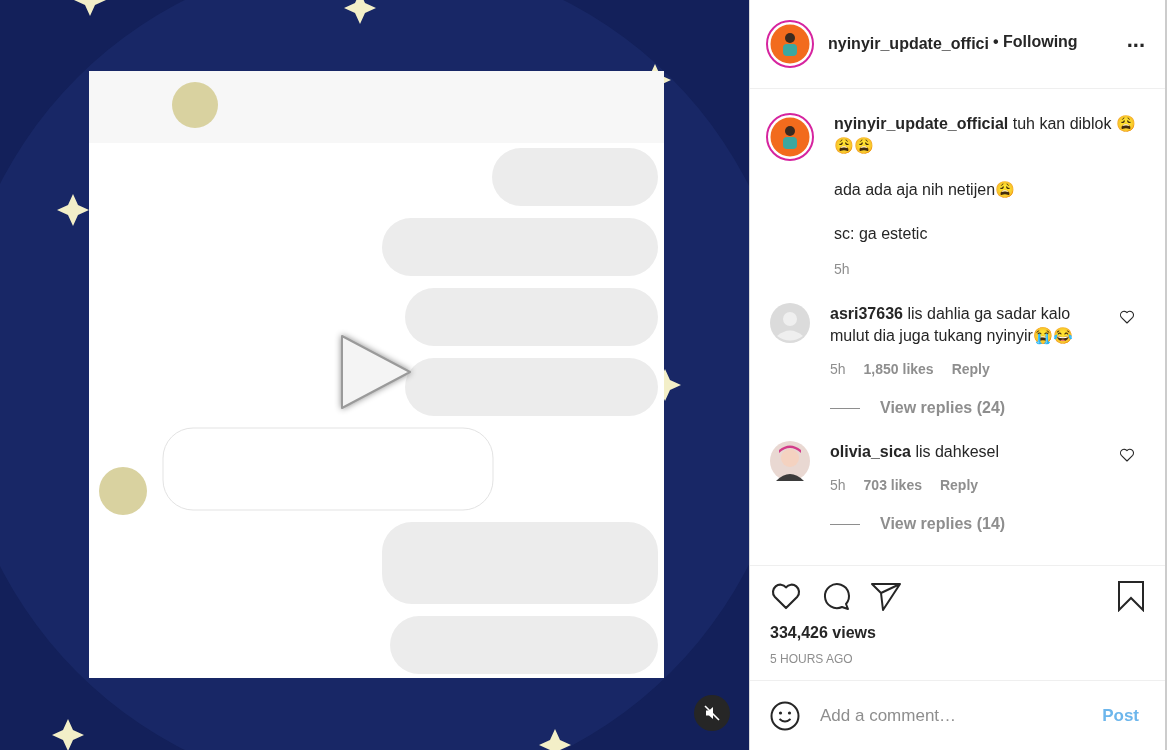  Describe the element at coordinates (952, 325) in the screenshot. I see `comment-text: asri37636 lis dahlia ga sadar kalo mulut dia juga tukang nyinyir😭😂` at that location.